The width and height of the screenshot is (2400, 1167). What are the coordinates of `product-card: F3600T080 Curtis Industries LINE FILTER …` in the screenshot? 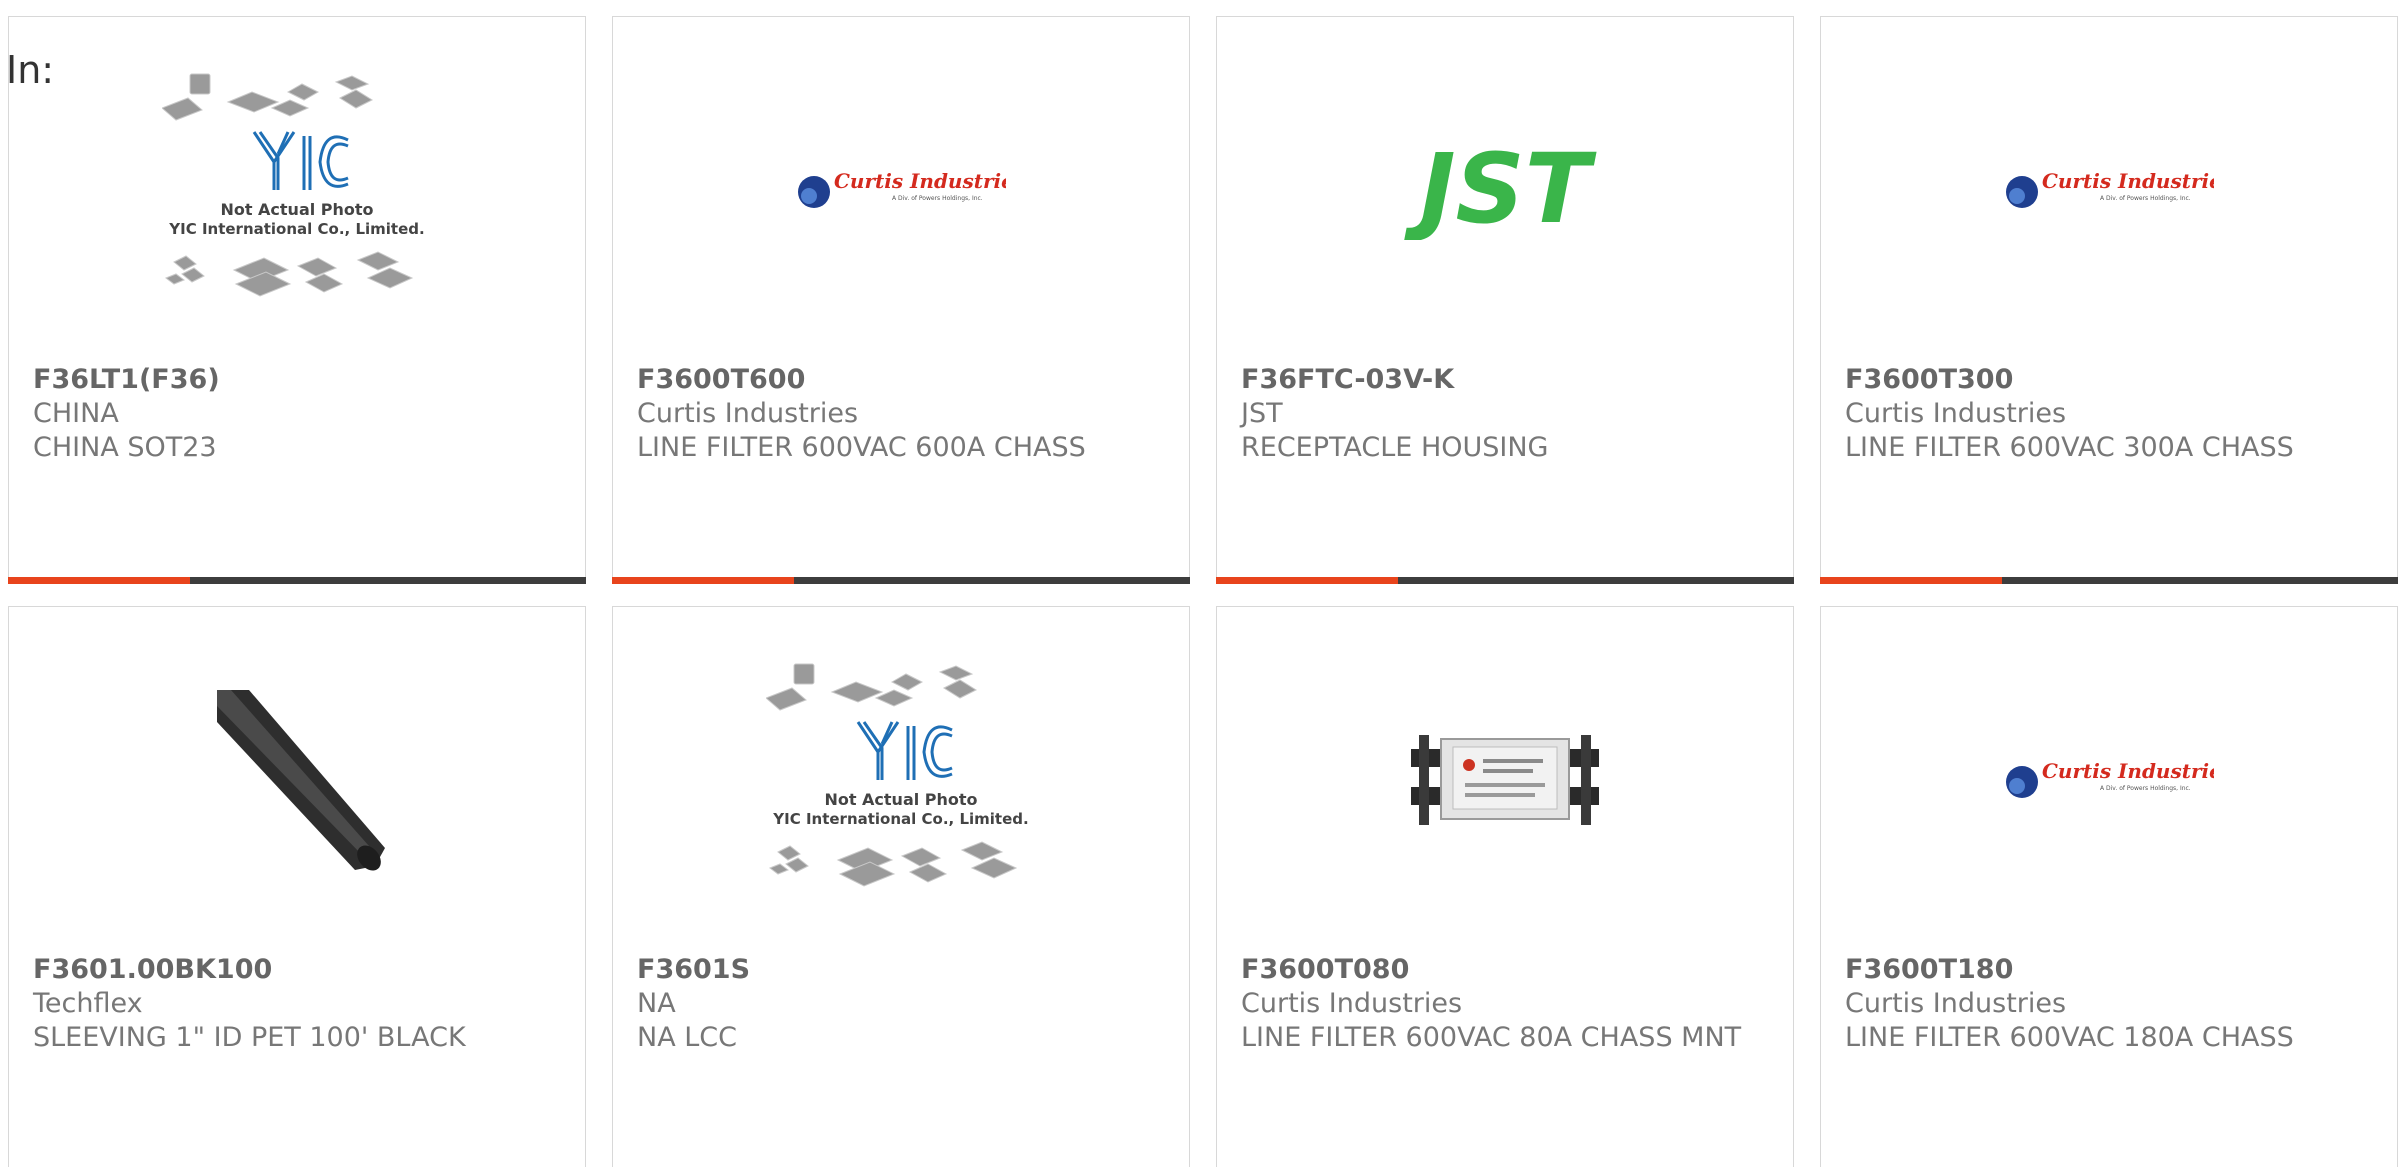 It's located at (1505, 886).